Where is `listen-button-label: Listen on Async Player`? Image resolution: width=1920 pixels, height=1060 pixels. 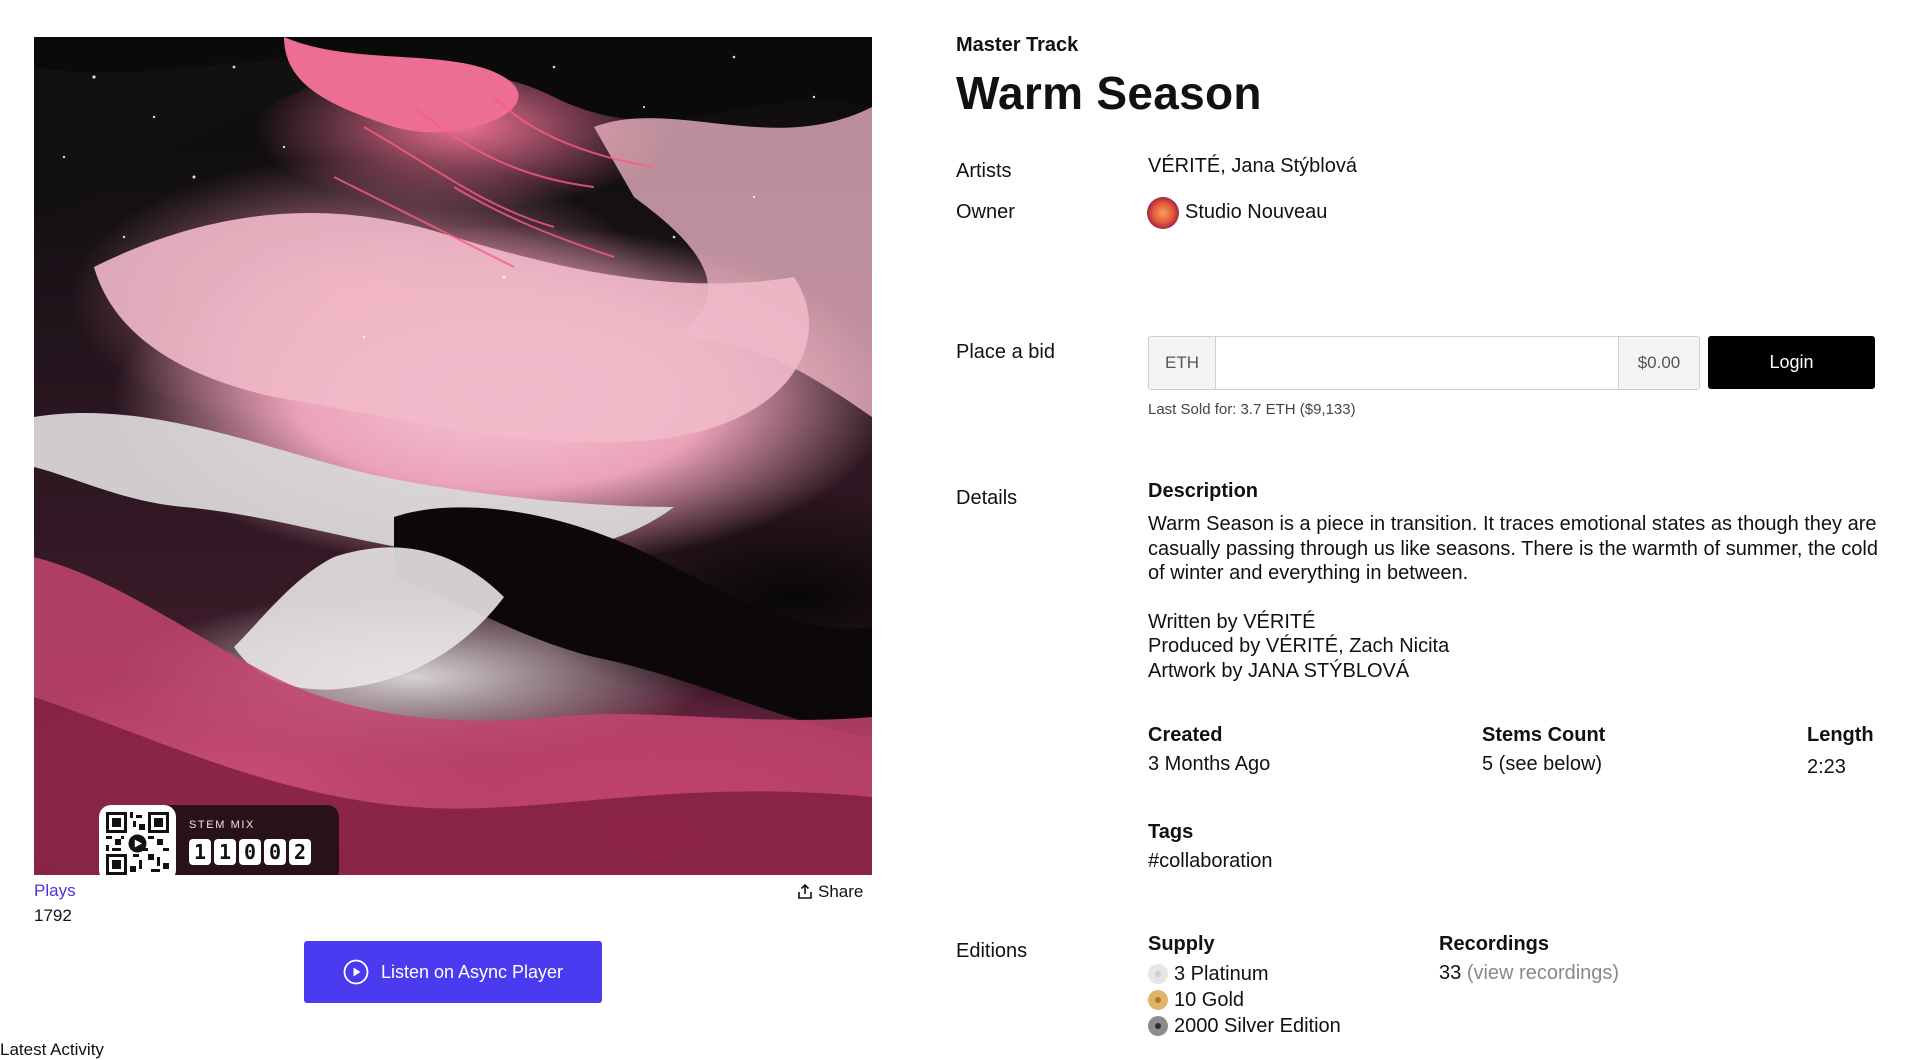
listen-button-label: Listen on Async Player is located at coordinates (472, 971).